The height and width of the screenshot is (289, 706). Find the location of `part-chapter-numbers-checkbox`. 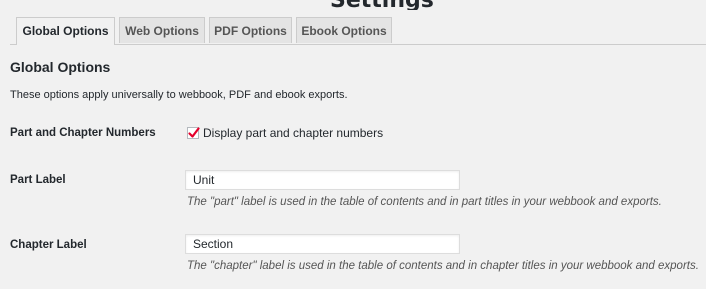

part-chapter-numbers-checkbox is located at coordinates (193, 133).